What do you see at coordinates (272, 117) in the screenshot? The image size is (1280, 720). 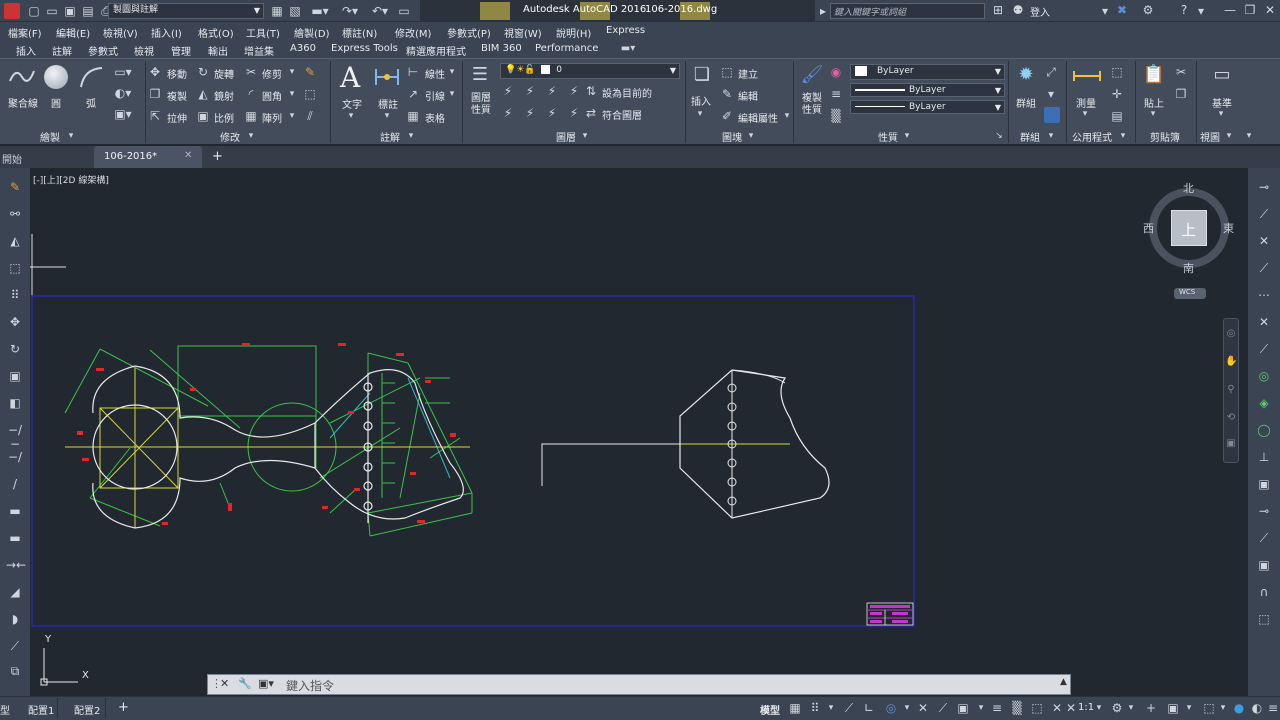 I see `array-label: 陣列` at bounding box center [272, 117].